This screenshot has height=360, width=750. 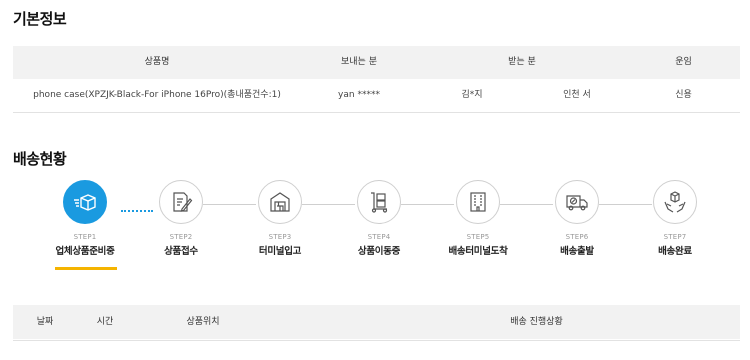 I want to click on delivery-truck-icon, so click(x=577, y=203).